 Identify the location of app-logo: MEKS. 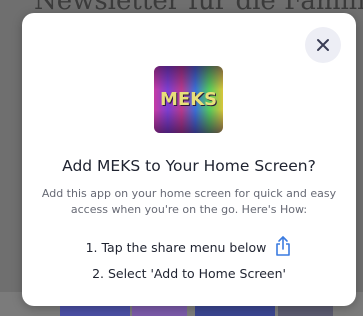
(188, 99).